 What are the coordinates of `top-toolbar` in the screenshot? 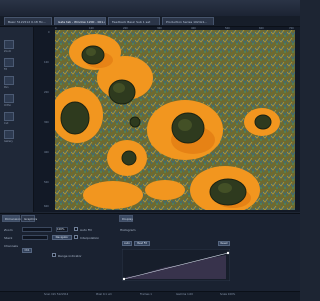 It's located at (150, 8).